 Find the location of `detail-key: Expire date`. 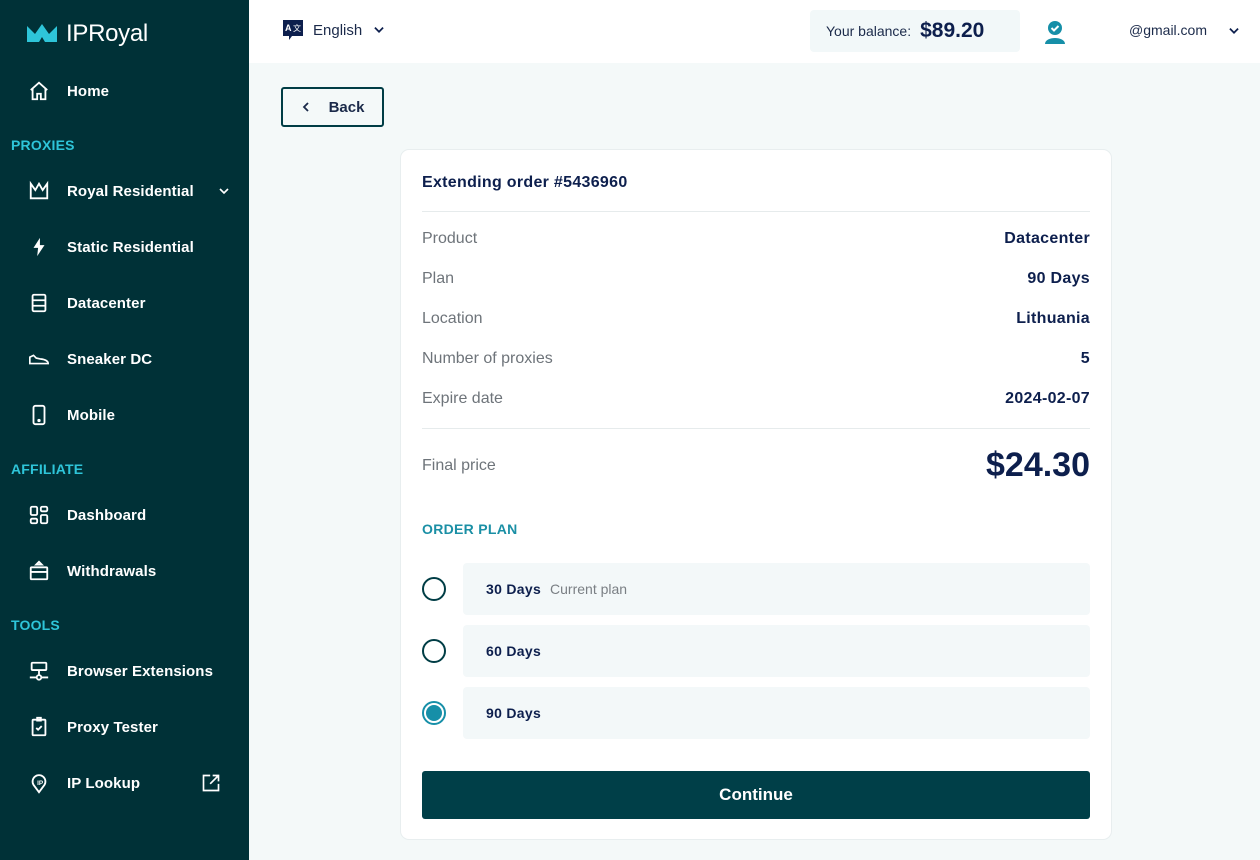

detail-key: Expire date is located at coordinates (462, 398).